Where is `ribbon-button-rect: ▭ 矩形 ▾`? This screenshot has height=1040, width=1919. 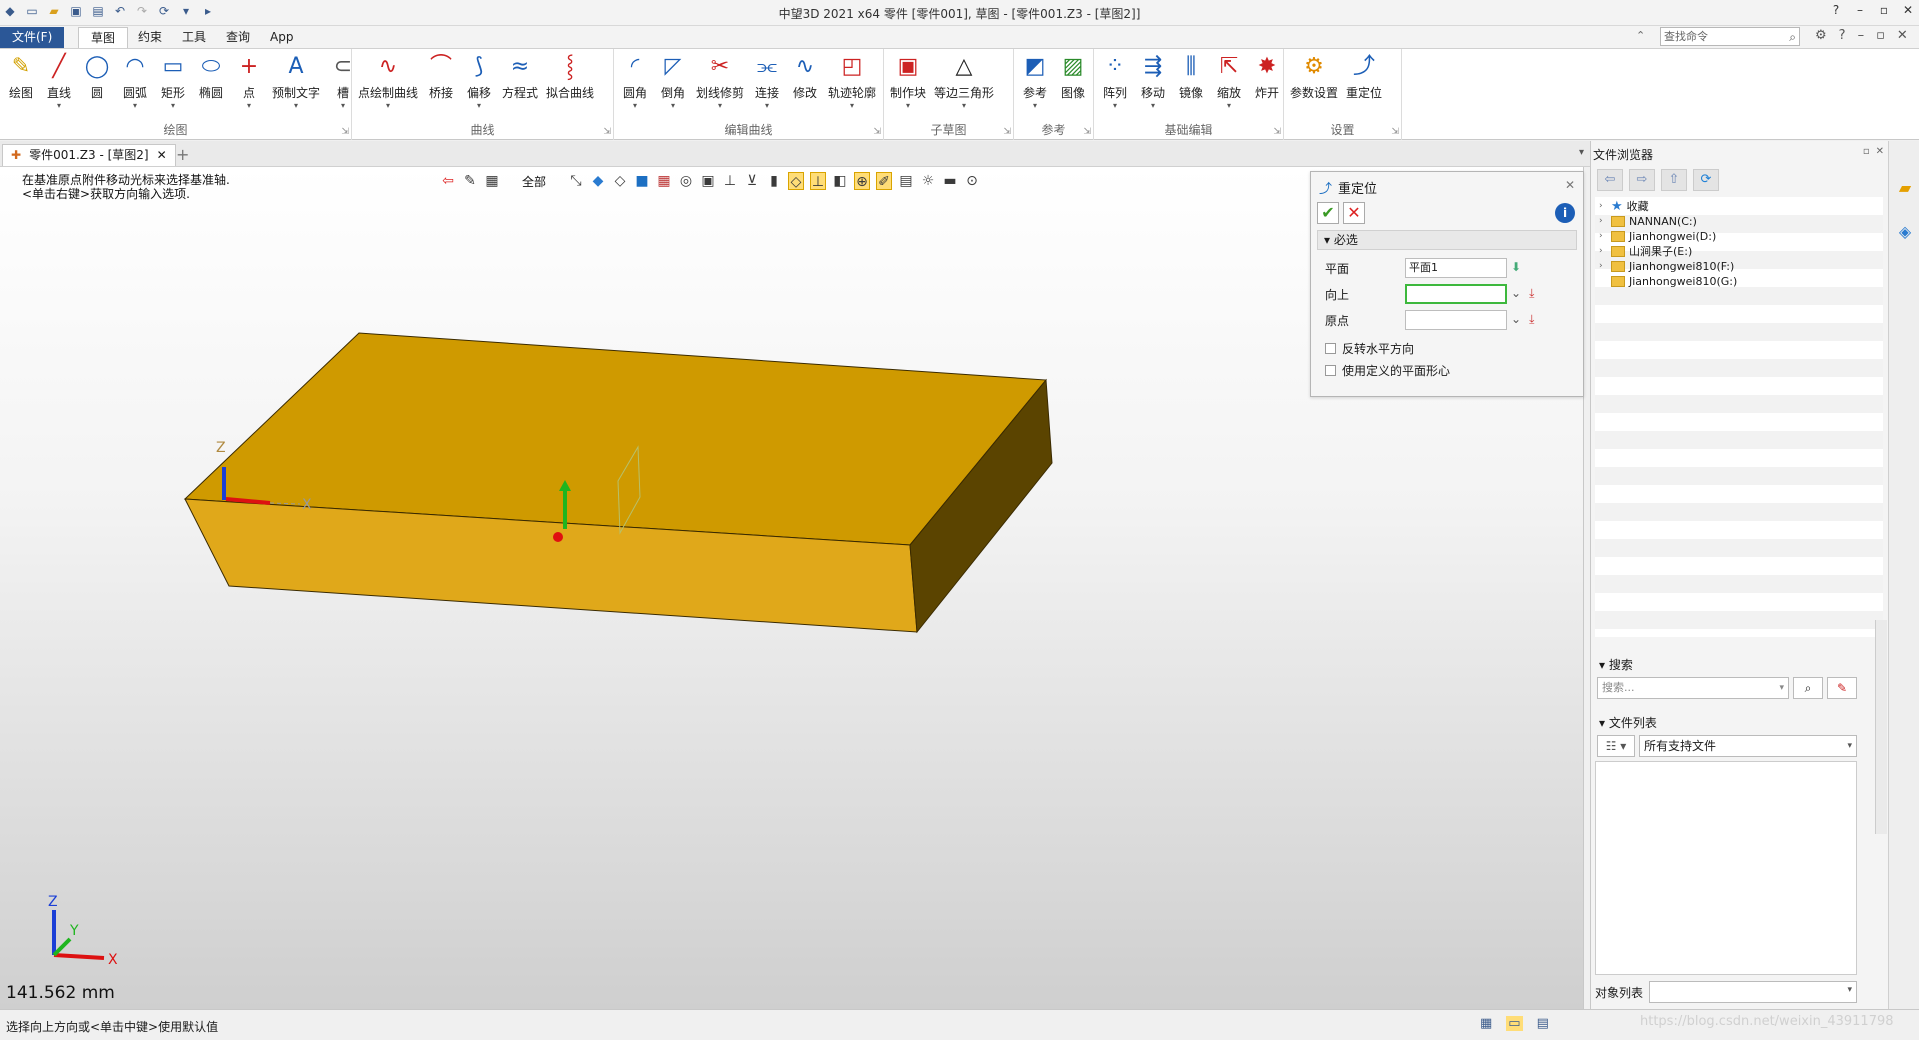 ribbon-button-rect: ▭ 矩形 ▾ is located at coordinates (173, 81).